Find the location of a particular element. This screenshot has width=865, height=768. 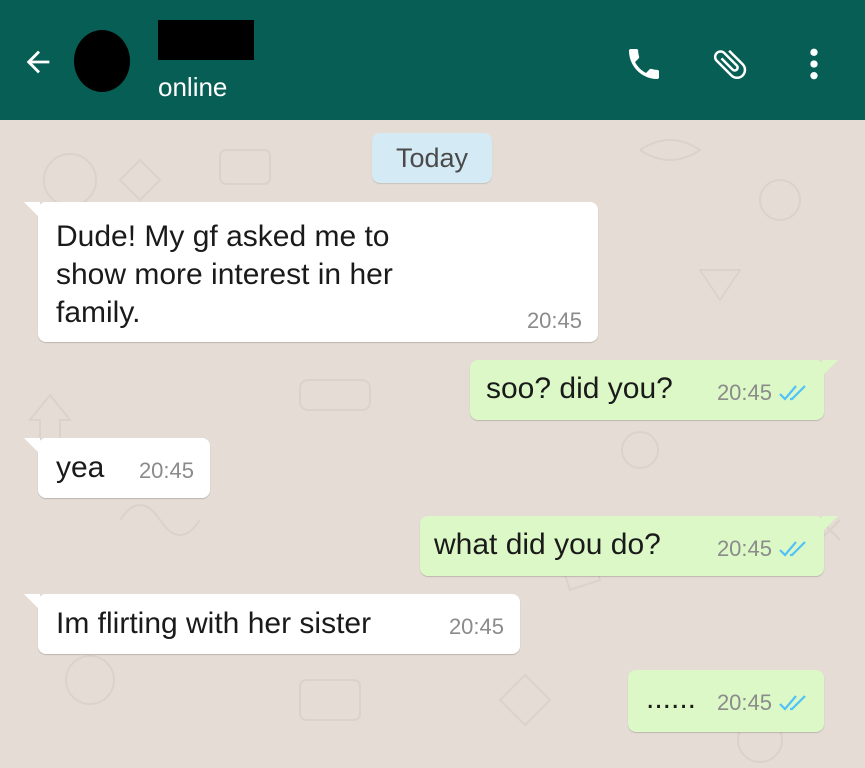

call-button is located at coordinates (644, 64).